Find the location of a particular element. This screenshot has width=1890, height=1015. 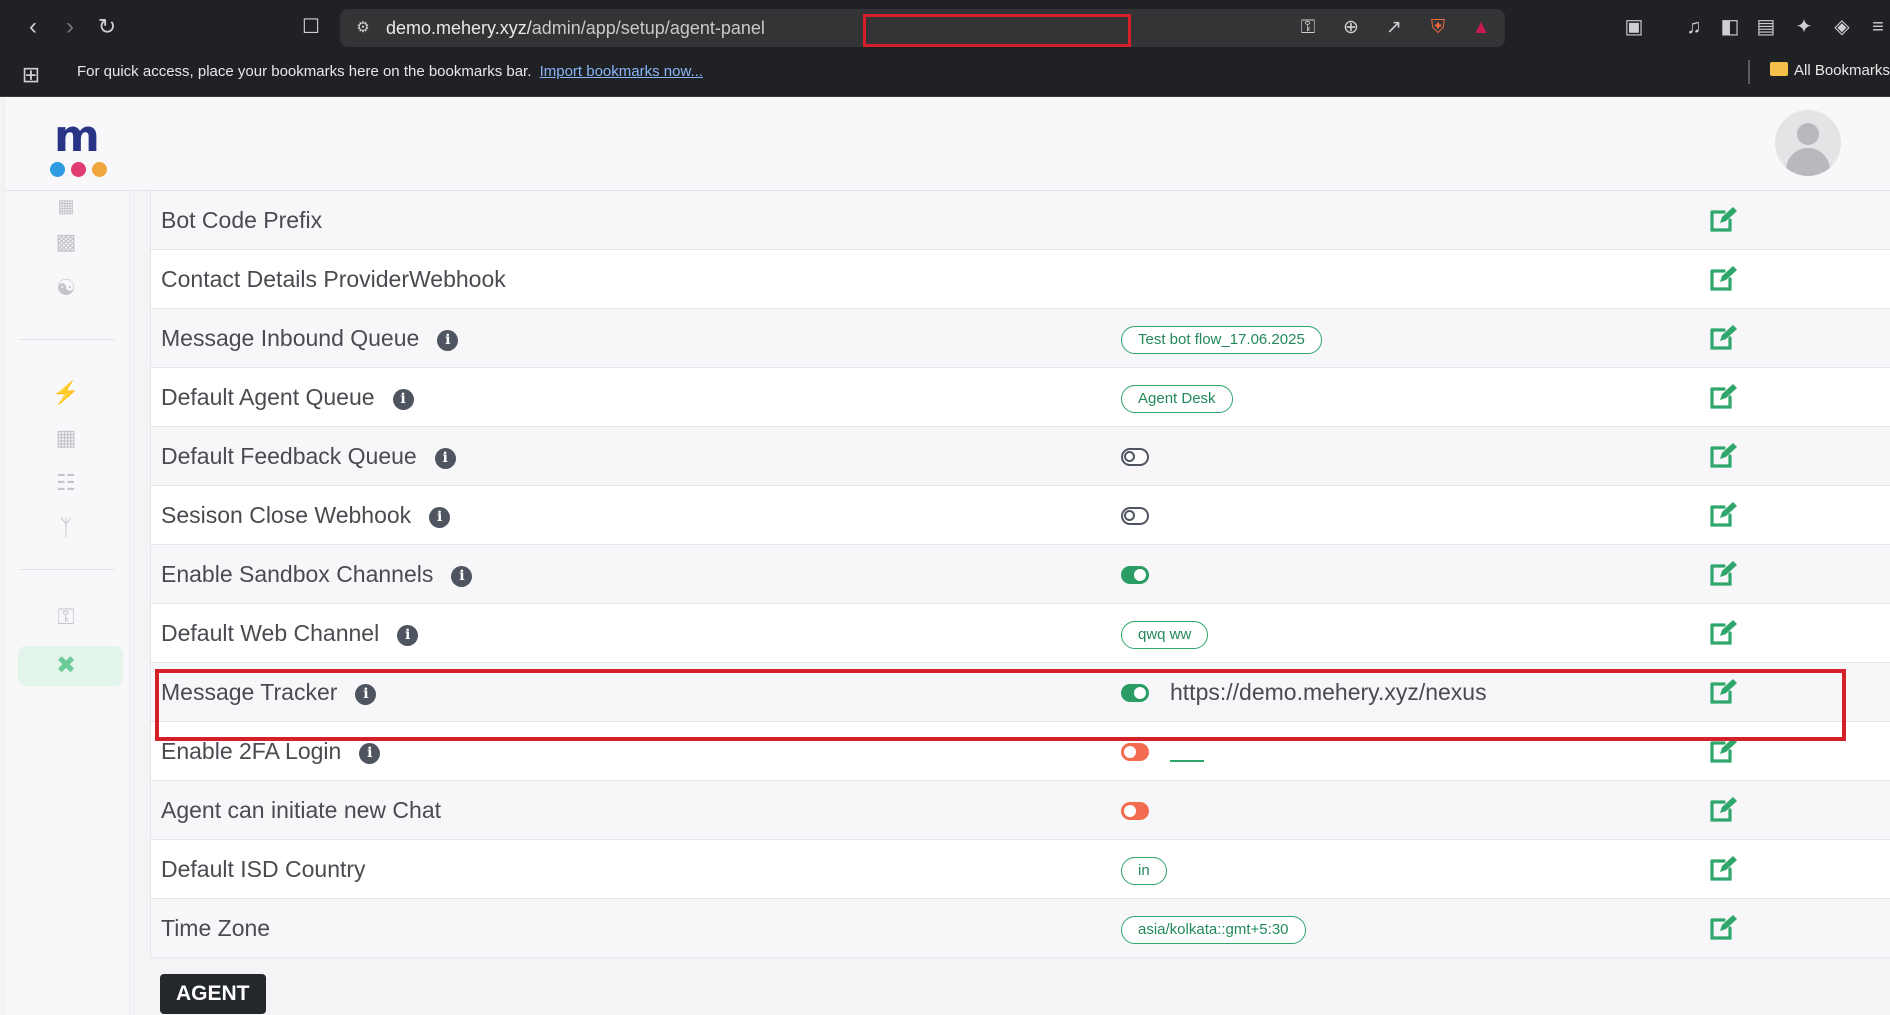

bookmark-icon: ☐ is located at coordinates (311, 27).